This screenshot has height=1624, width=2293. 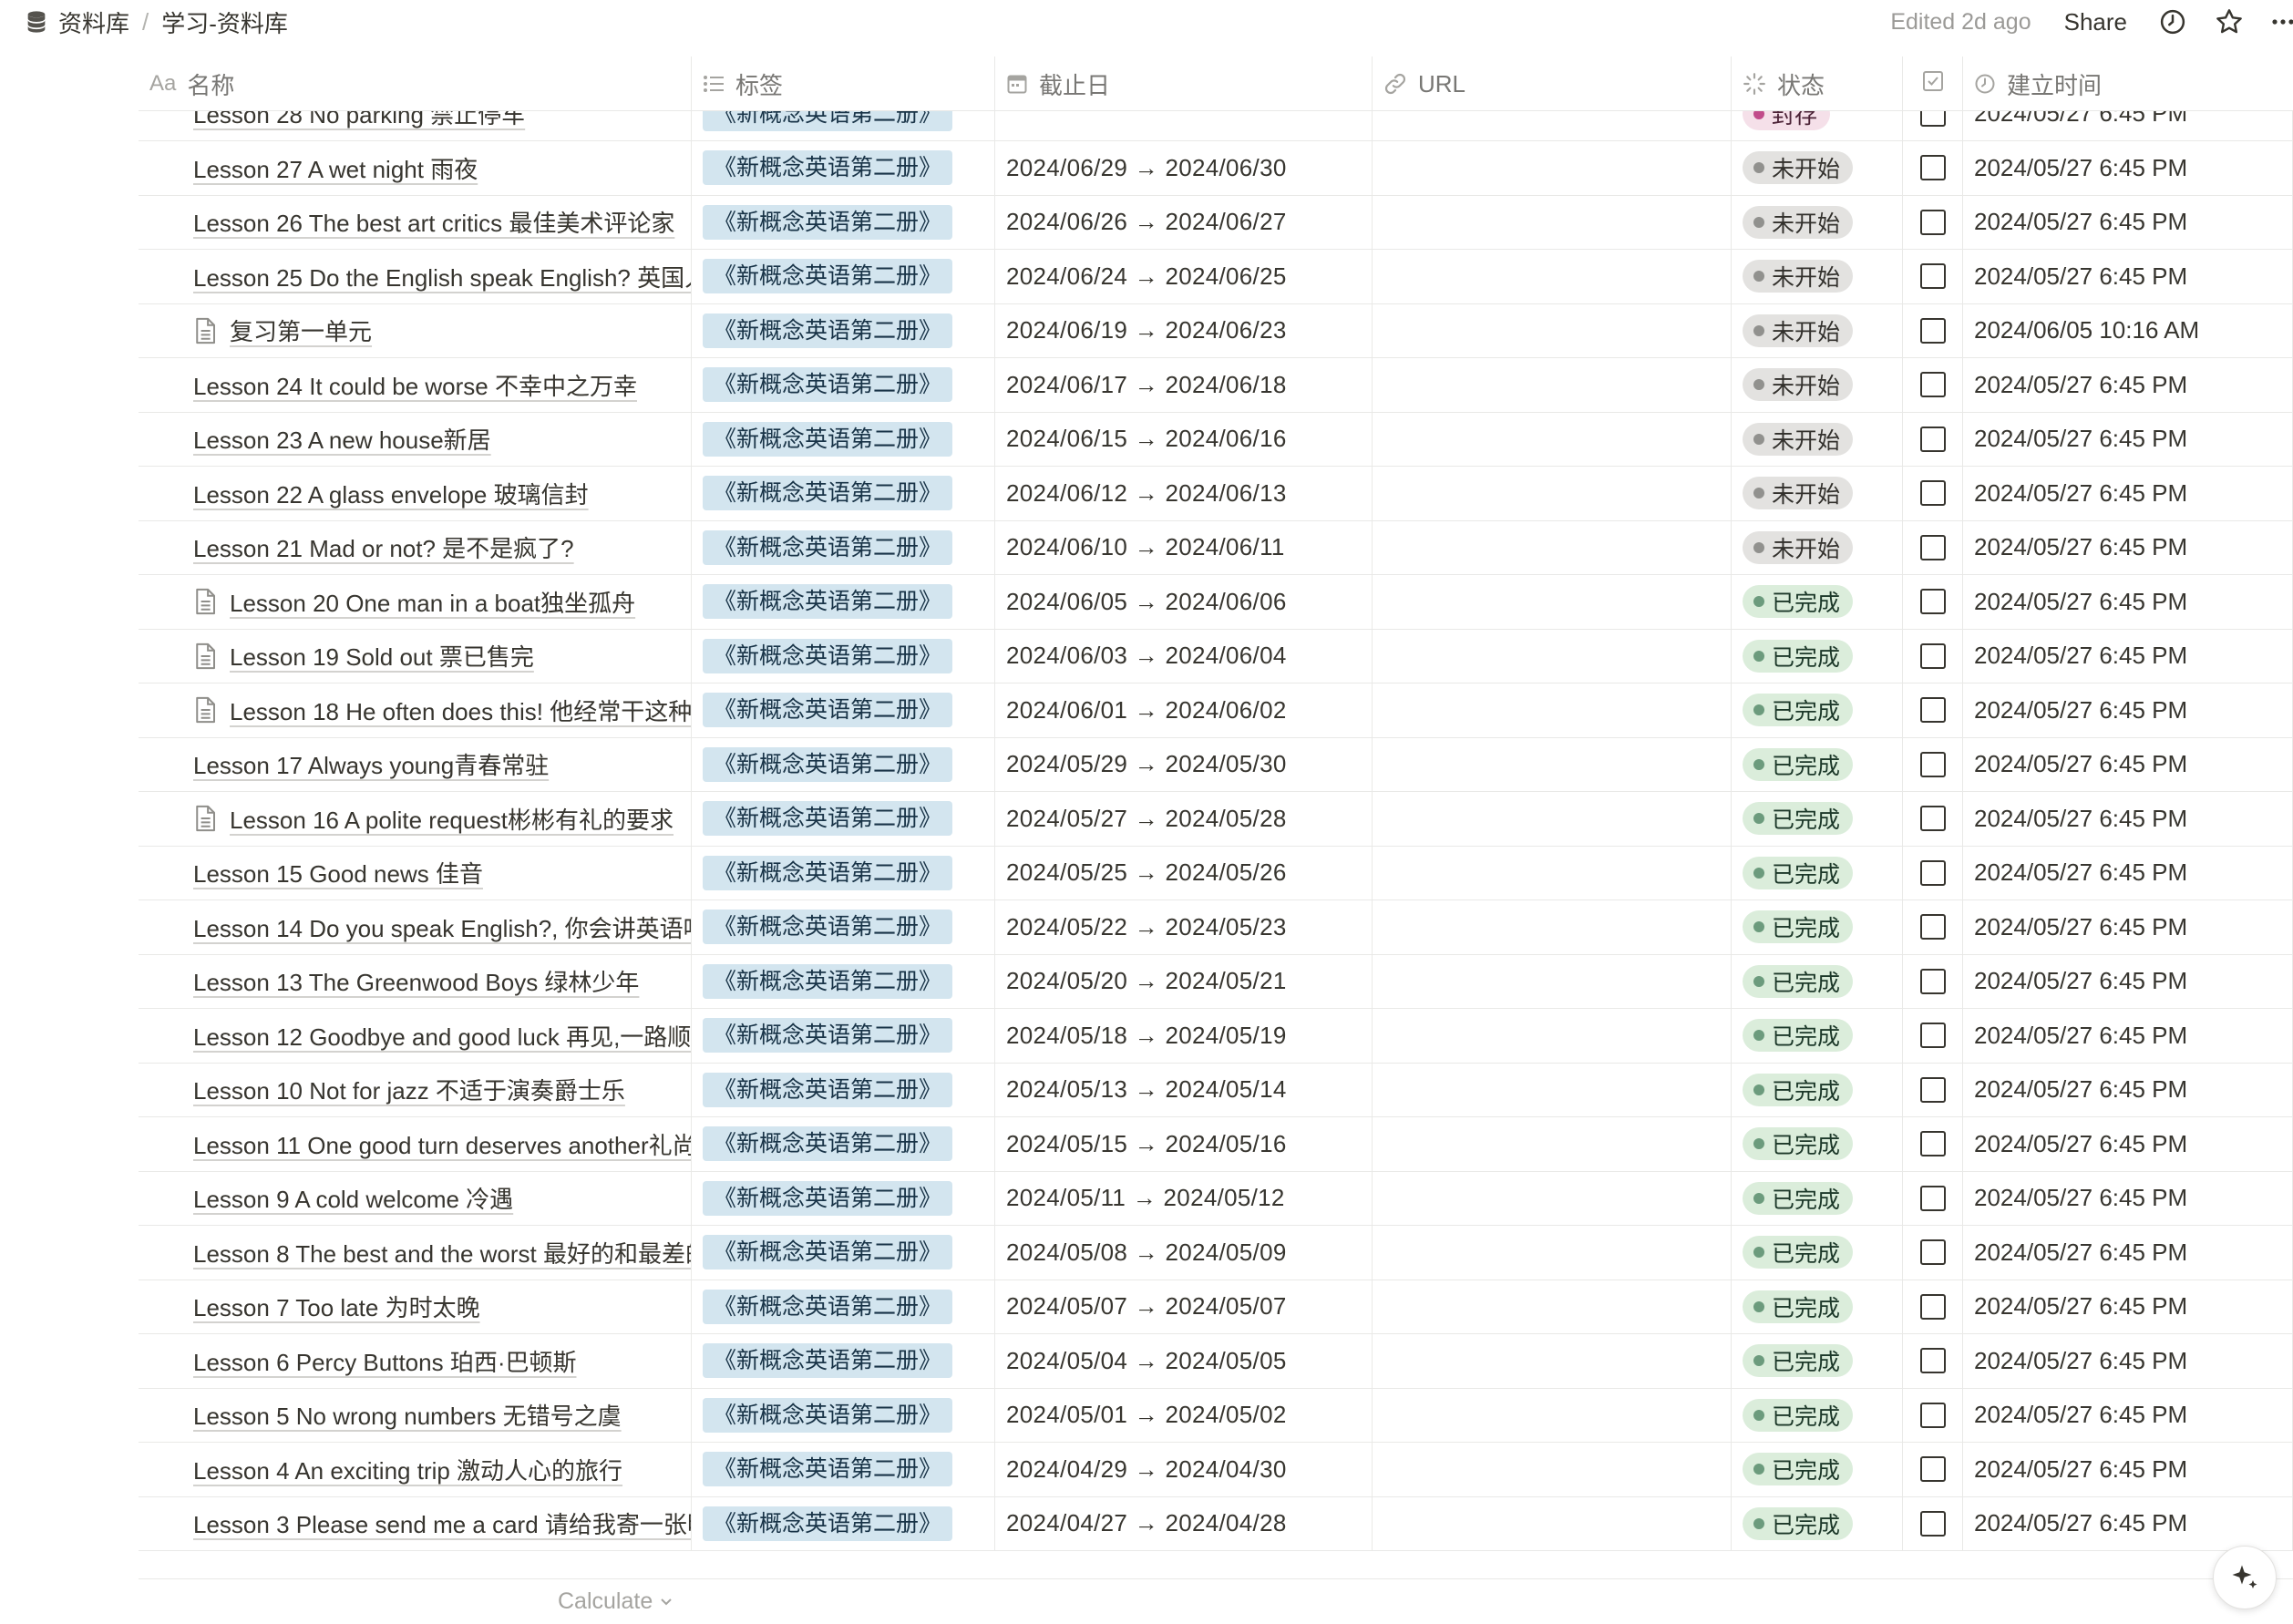 What do you see at coordinates (338, 872) in the screenshot?
I see `row-title: Lesson 15 Good news 佳音` at bounding box center [338, 872].